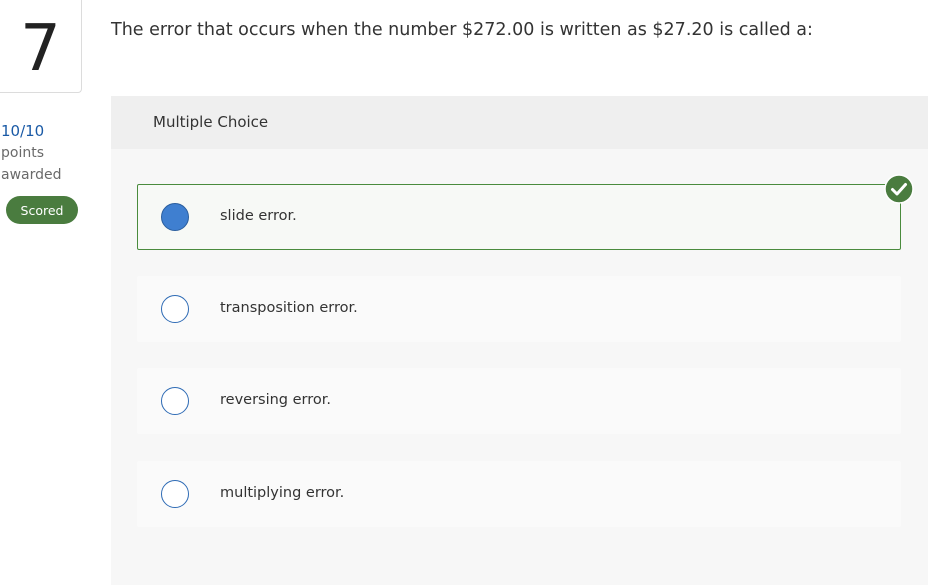 The width and height of the screenshot is (928, 585). What do you see at coordinates (175, 217) in the screenshot?
I see `radio-selected-icon` at bounding box center [175, 217].